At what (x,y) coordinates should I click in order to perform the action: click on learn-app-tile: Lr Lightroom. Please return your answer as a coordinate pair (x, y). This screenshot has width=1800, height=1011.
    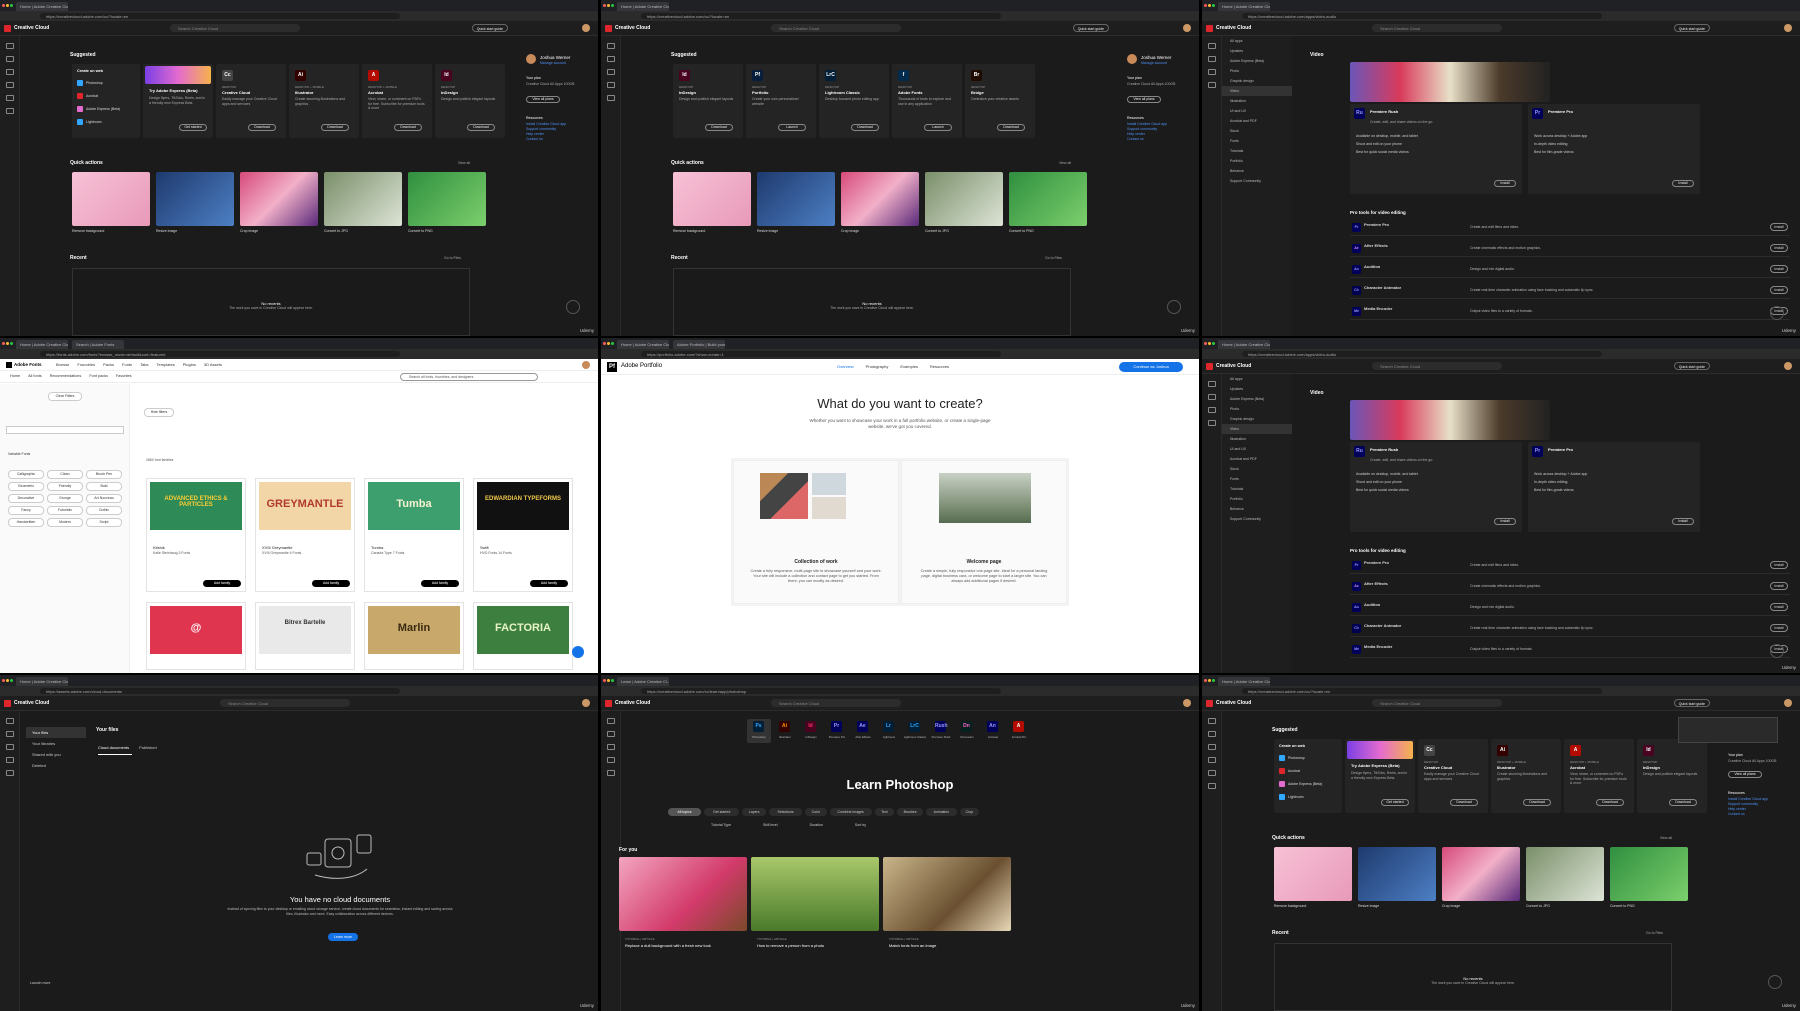
    Looking at the image, I should click on (889, 731).